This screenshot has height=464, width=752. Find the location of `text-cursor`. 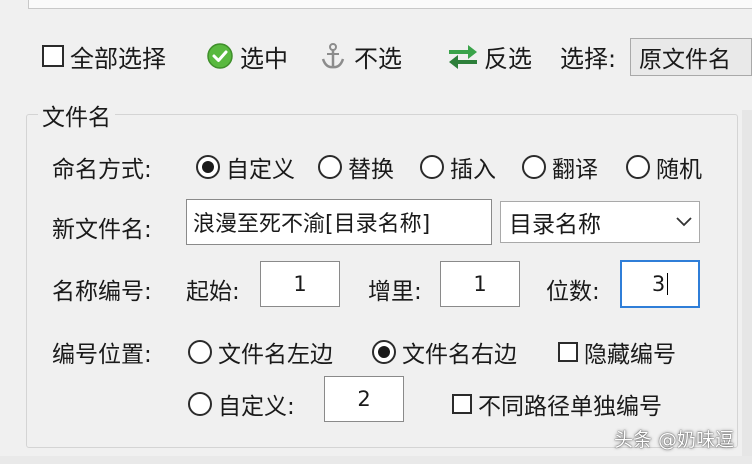

text-cursor is located at coordinates (668, 284).